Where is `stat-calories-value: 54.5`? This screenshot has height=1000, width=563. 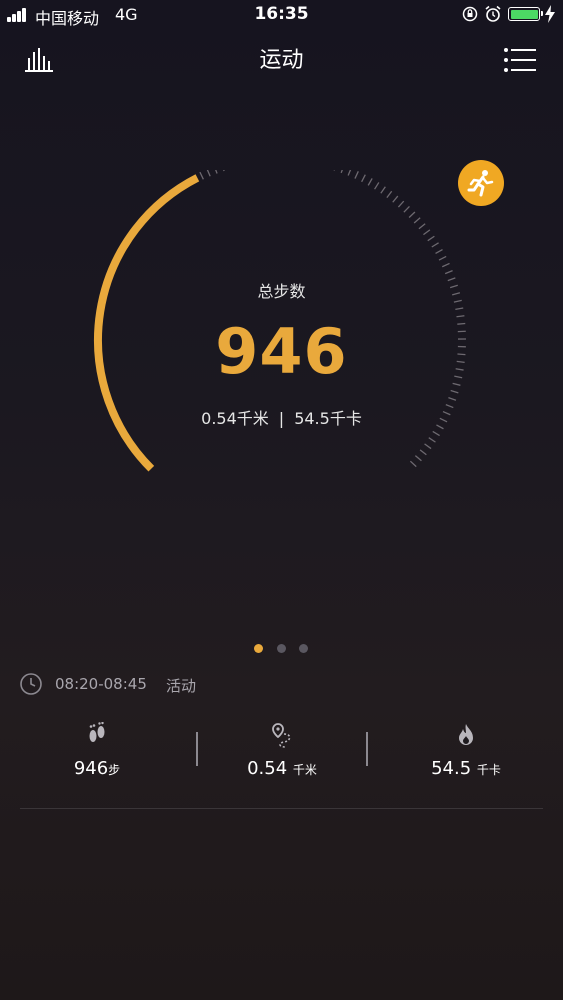 stat-calories-value: 54.5 is located at coordinates (451, 768).